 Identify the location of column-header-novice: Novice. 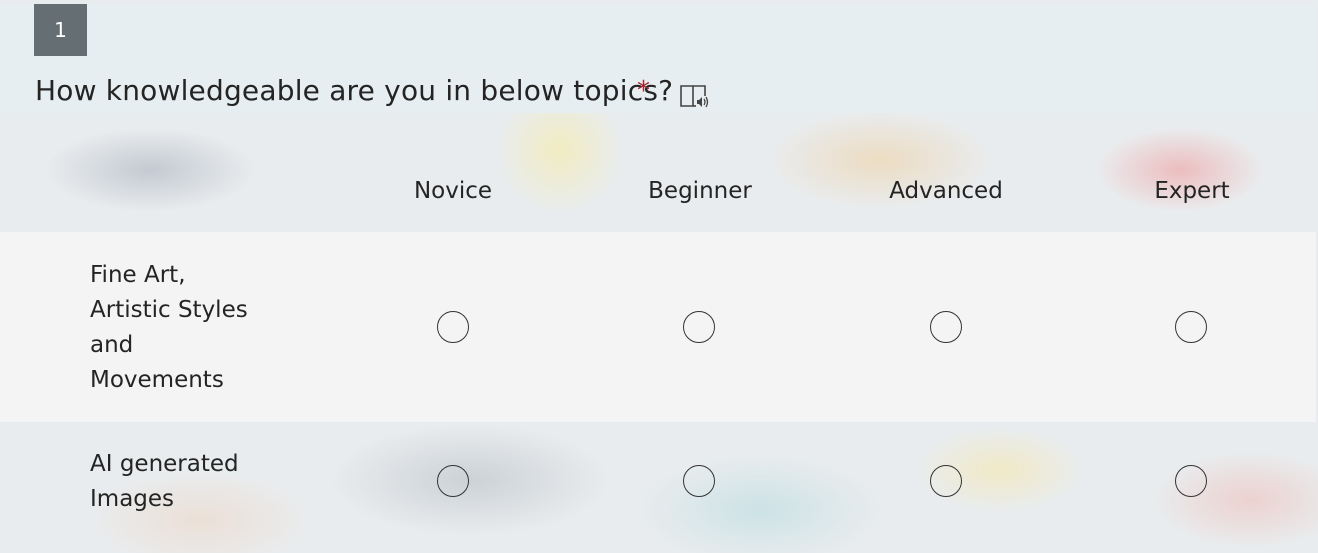
(453, 191).